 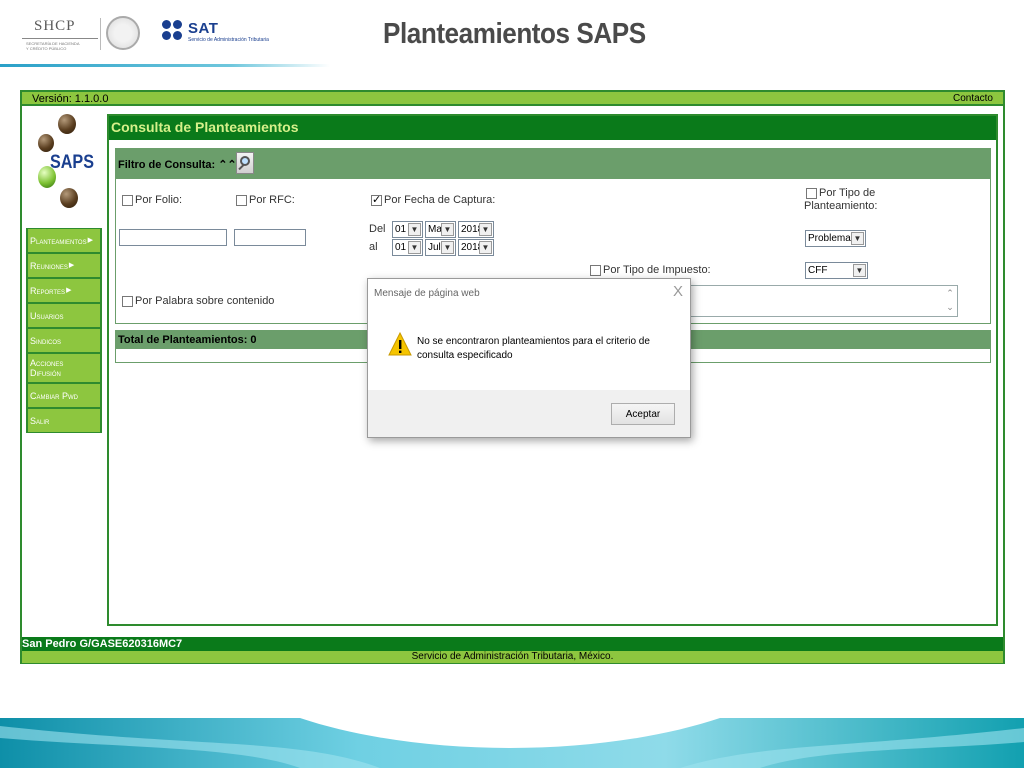 I want to click on contact-link: Contacto, so click(x=973, y=98).